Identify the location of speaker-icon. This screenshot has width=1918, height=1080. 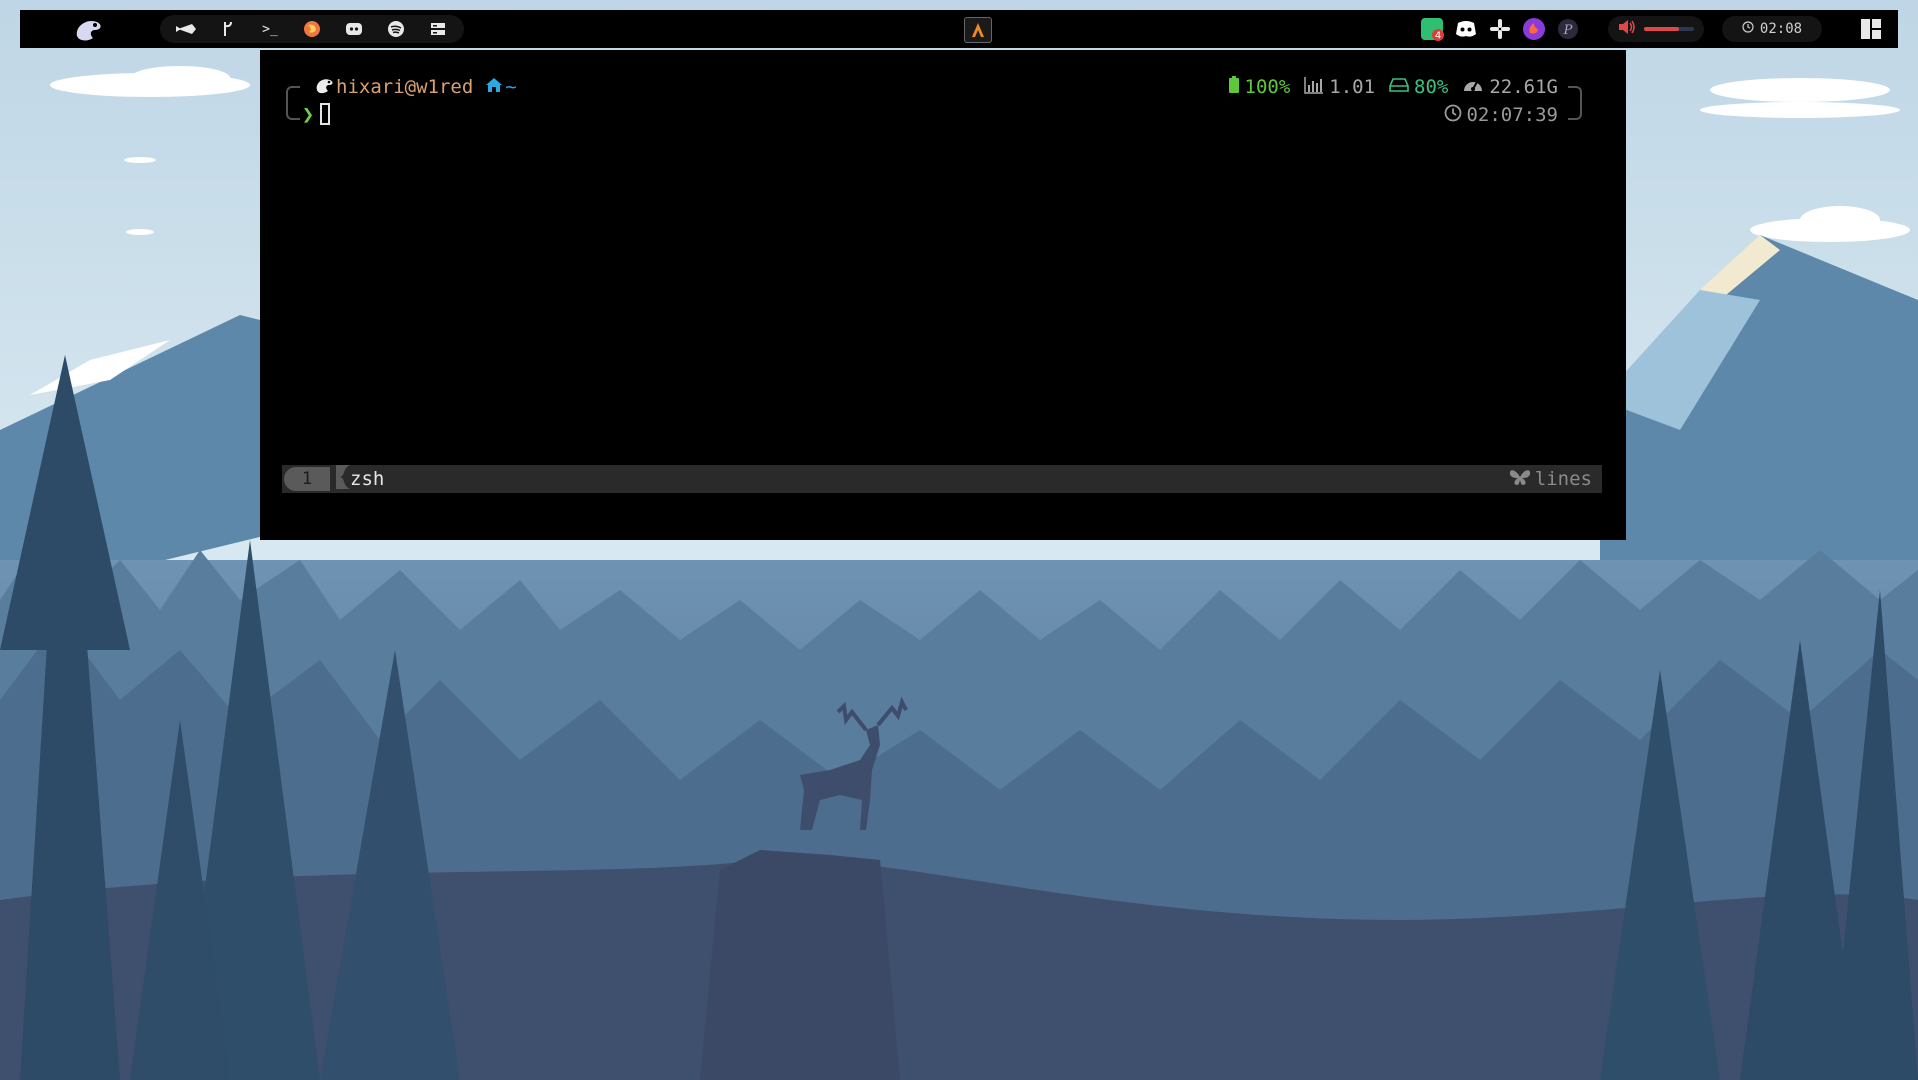
(1627, 29).